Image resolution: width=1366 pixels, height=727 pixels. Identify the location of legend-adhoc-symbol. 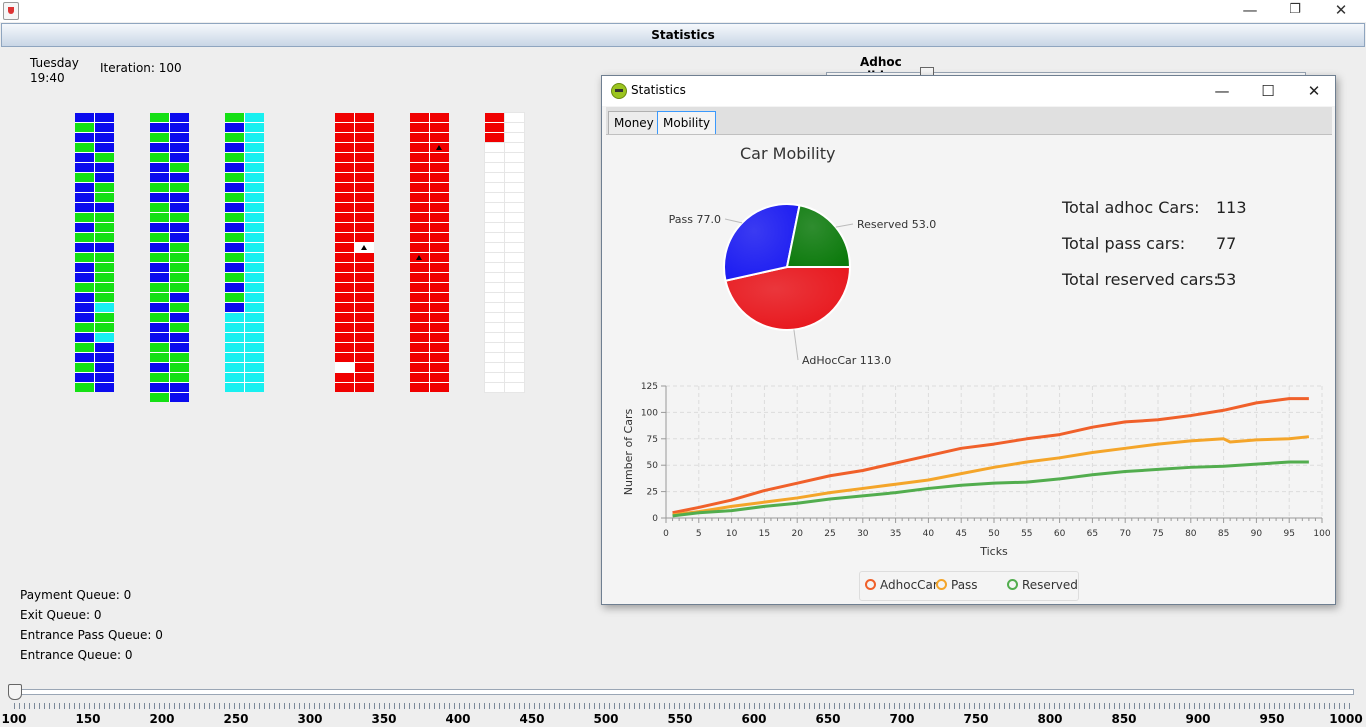
(870, 584).